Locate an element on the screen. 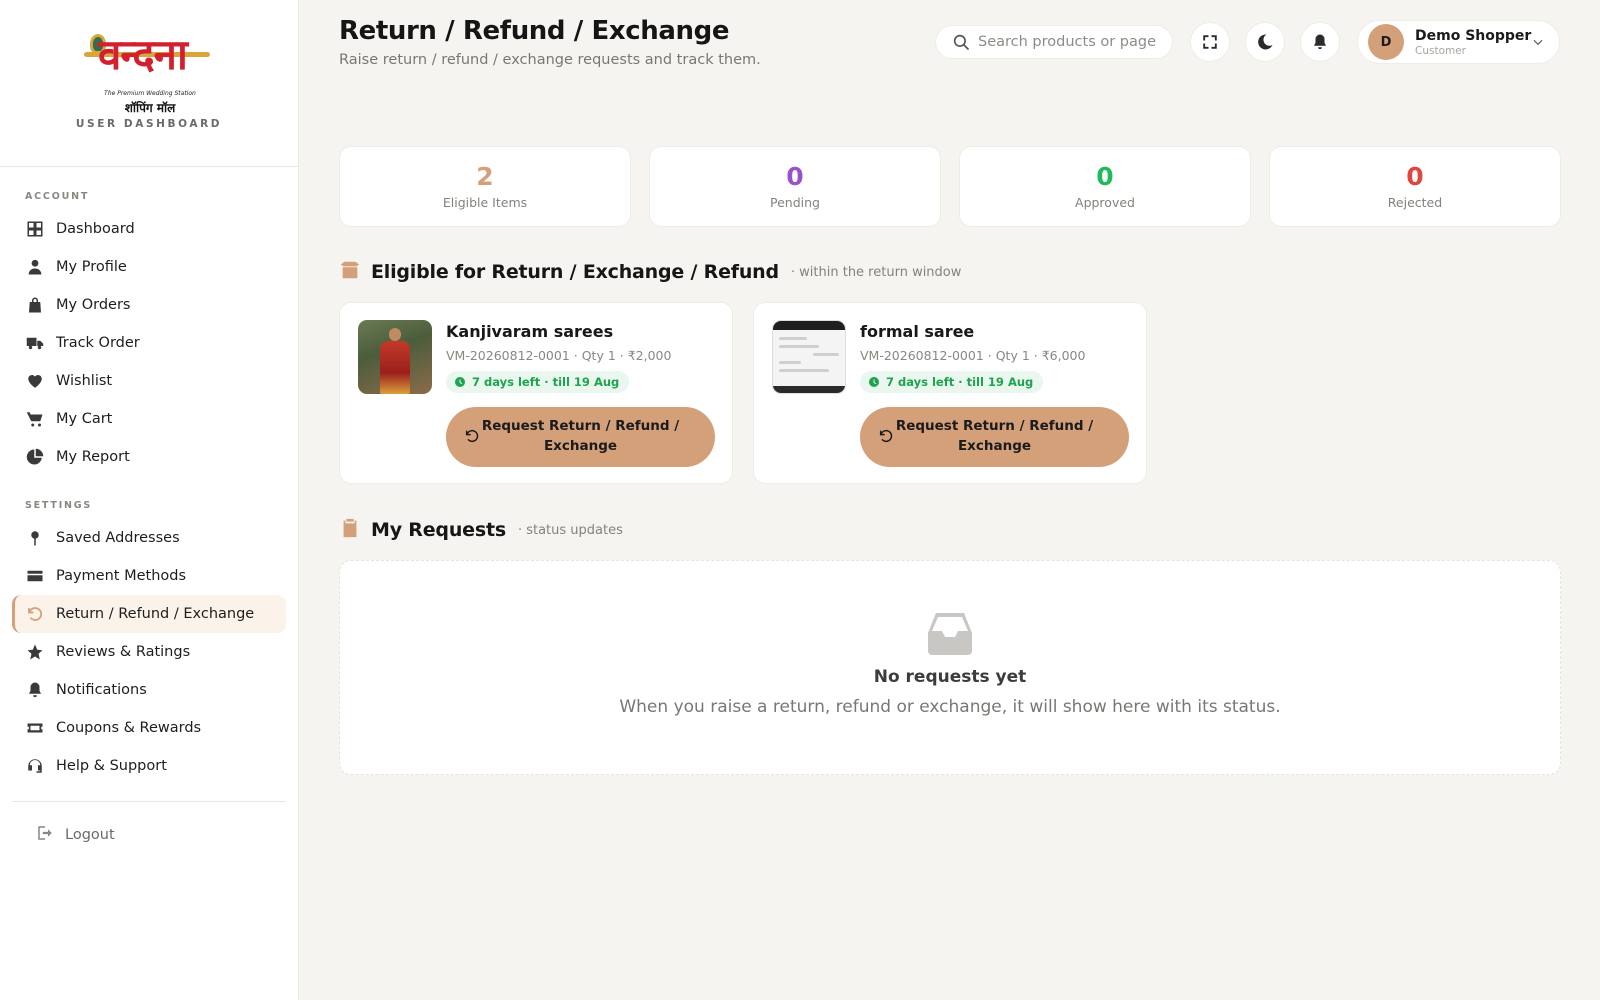  stat-rejected: 0 Rejected is located at coordinates (1415, 186).